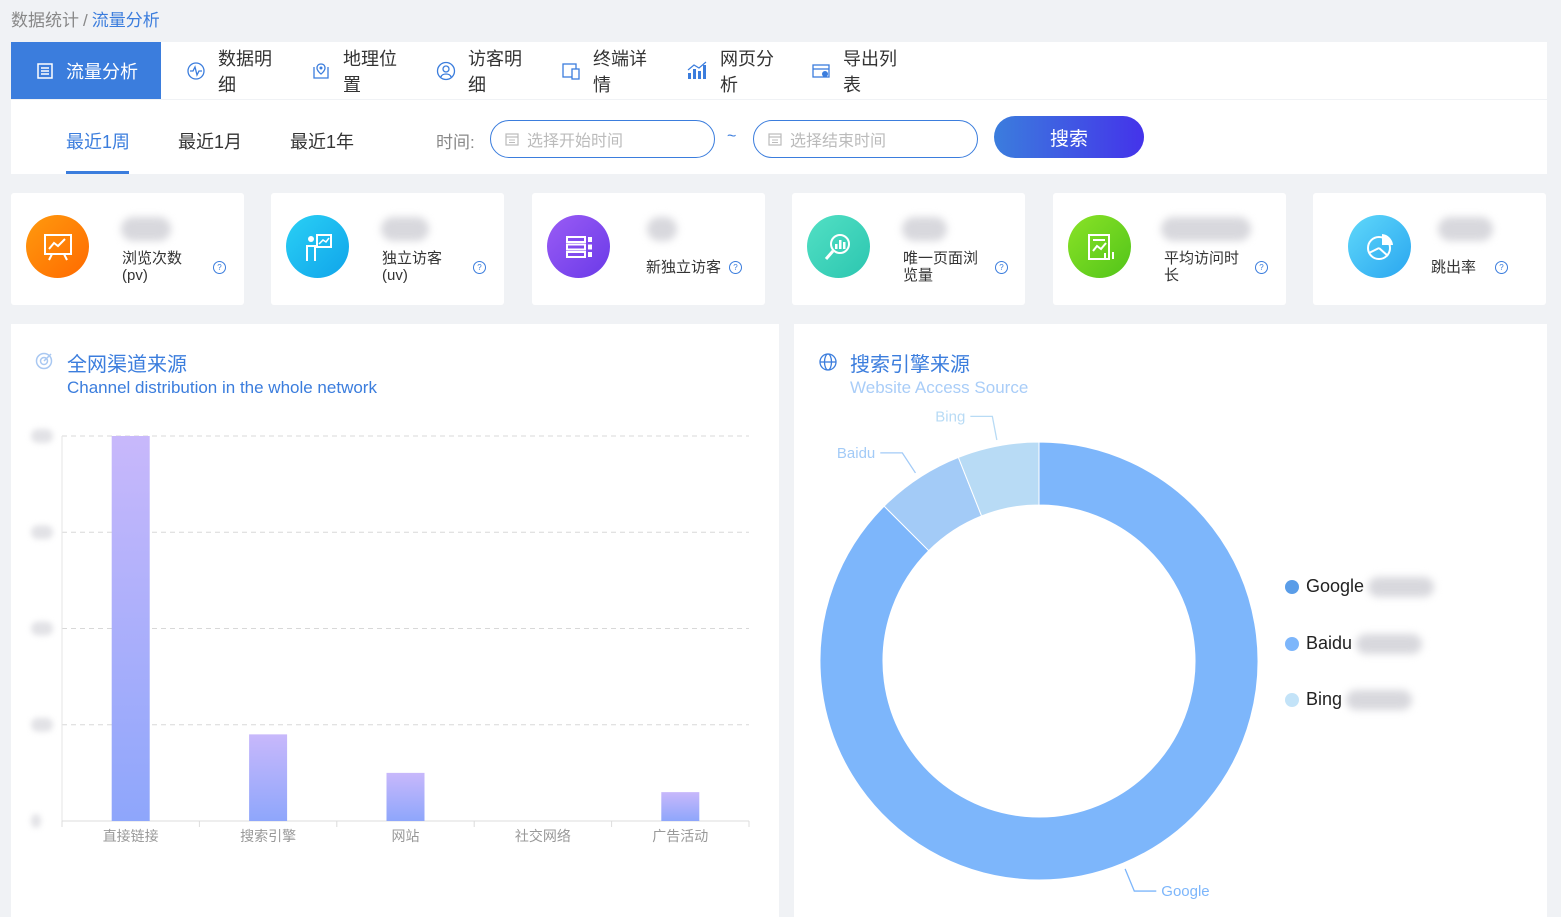  Describe the element at coordinates (196, 70) in the screenshot. I see `pulse-icon` at that location.